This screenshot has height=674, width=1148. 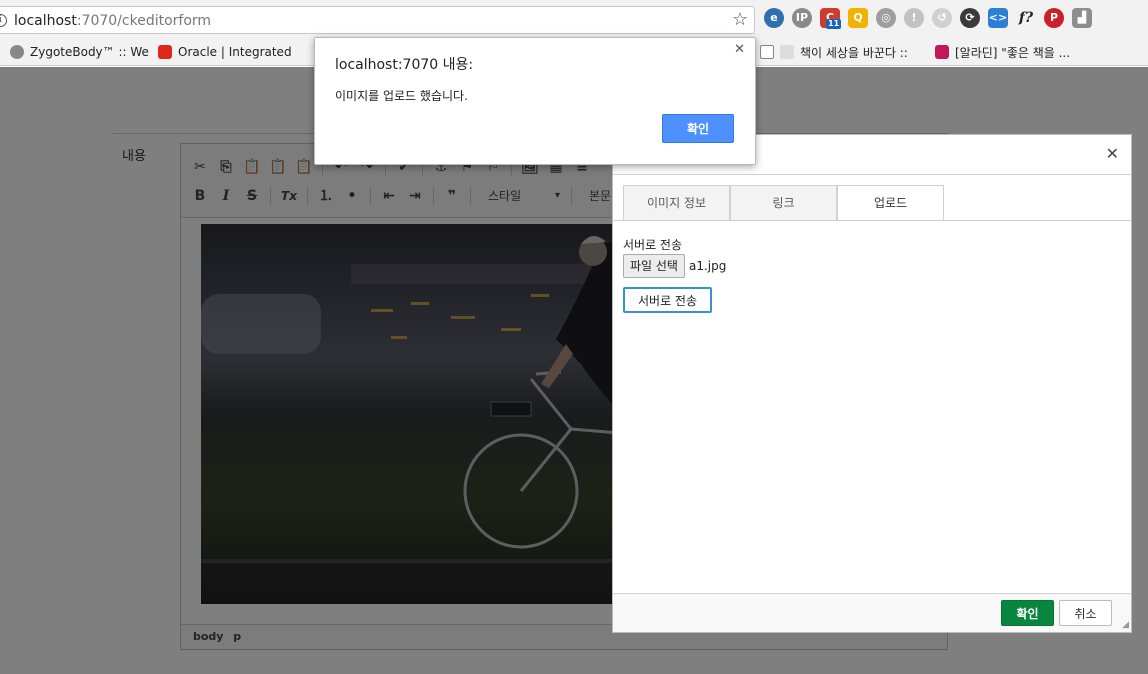 I want to click on file-input-row: 파일 선택 a1.jpg, so click(x=674, y=266).